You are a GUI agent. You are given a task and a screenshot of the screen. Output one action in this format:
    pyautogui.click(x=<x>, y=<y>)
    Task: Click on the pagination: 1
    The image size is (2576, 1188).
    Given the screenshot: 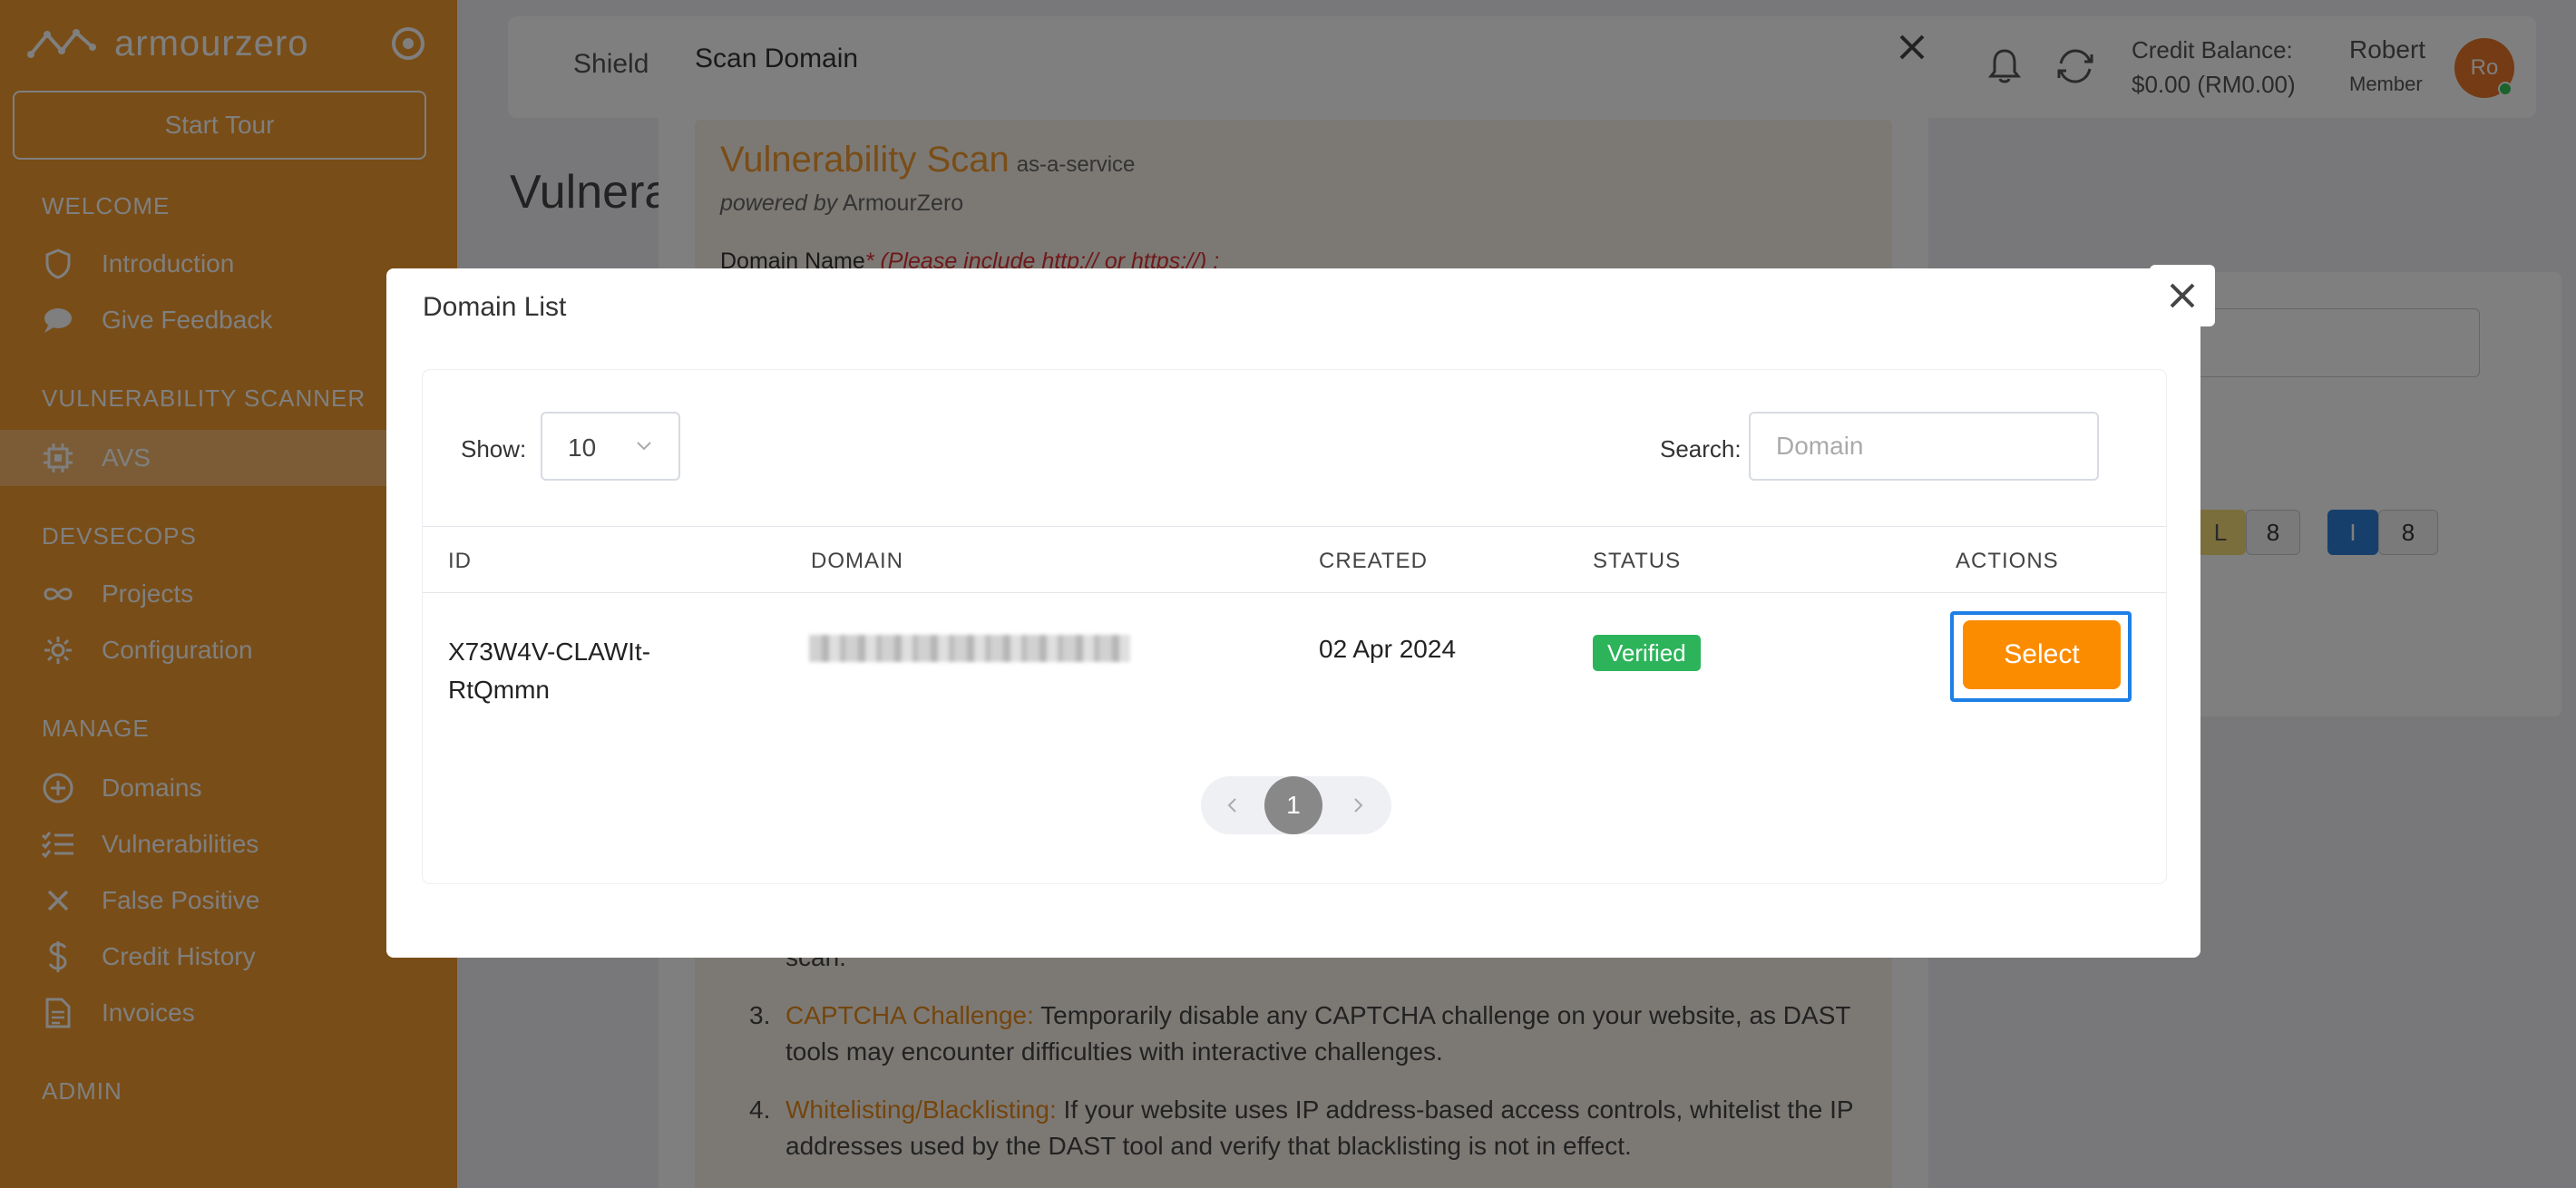 What is the action you would take?
    pyautogui.click(x=1296, y=805)
    